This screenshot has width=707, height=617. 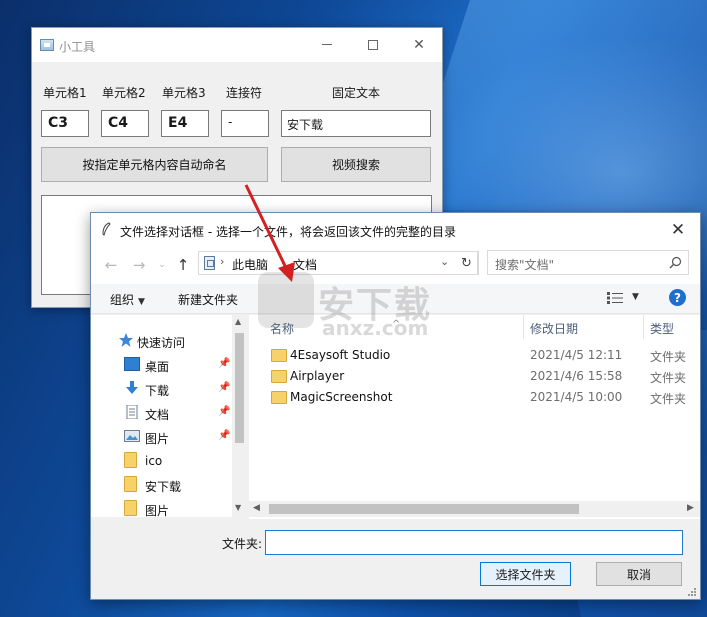 I want to click on sidebar-item-quick-access: 快速访问, so click(x=161, y=341).